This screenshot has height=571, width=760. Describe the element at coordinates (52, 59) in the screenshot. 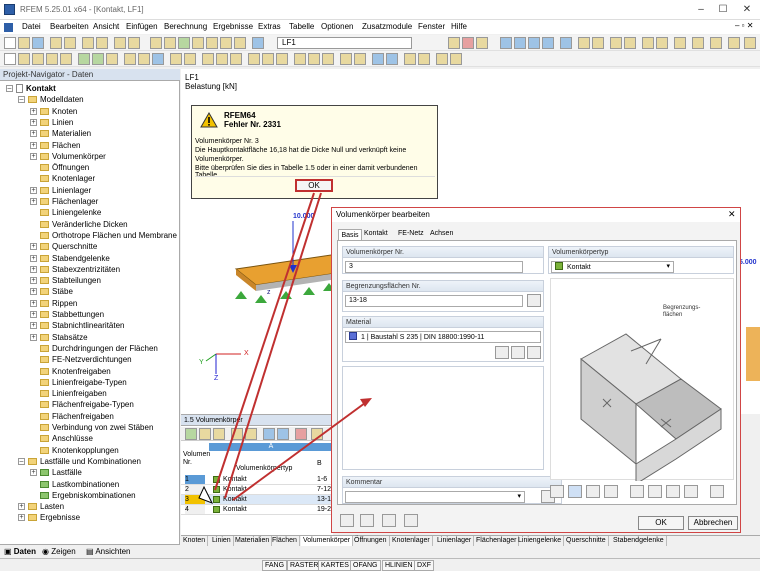

I see `polyline-tool-icon` at that location.